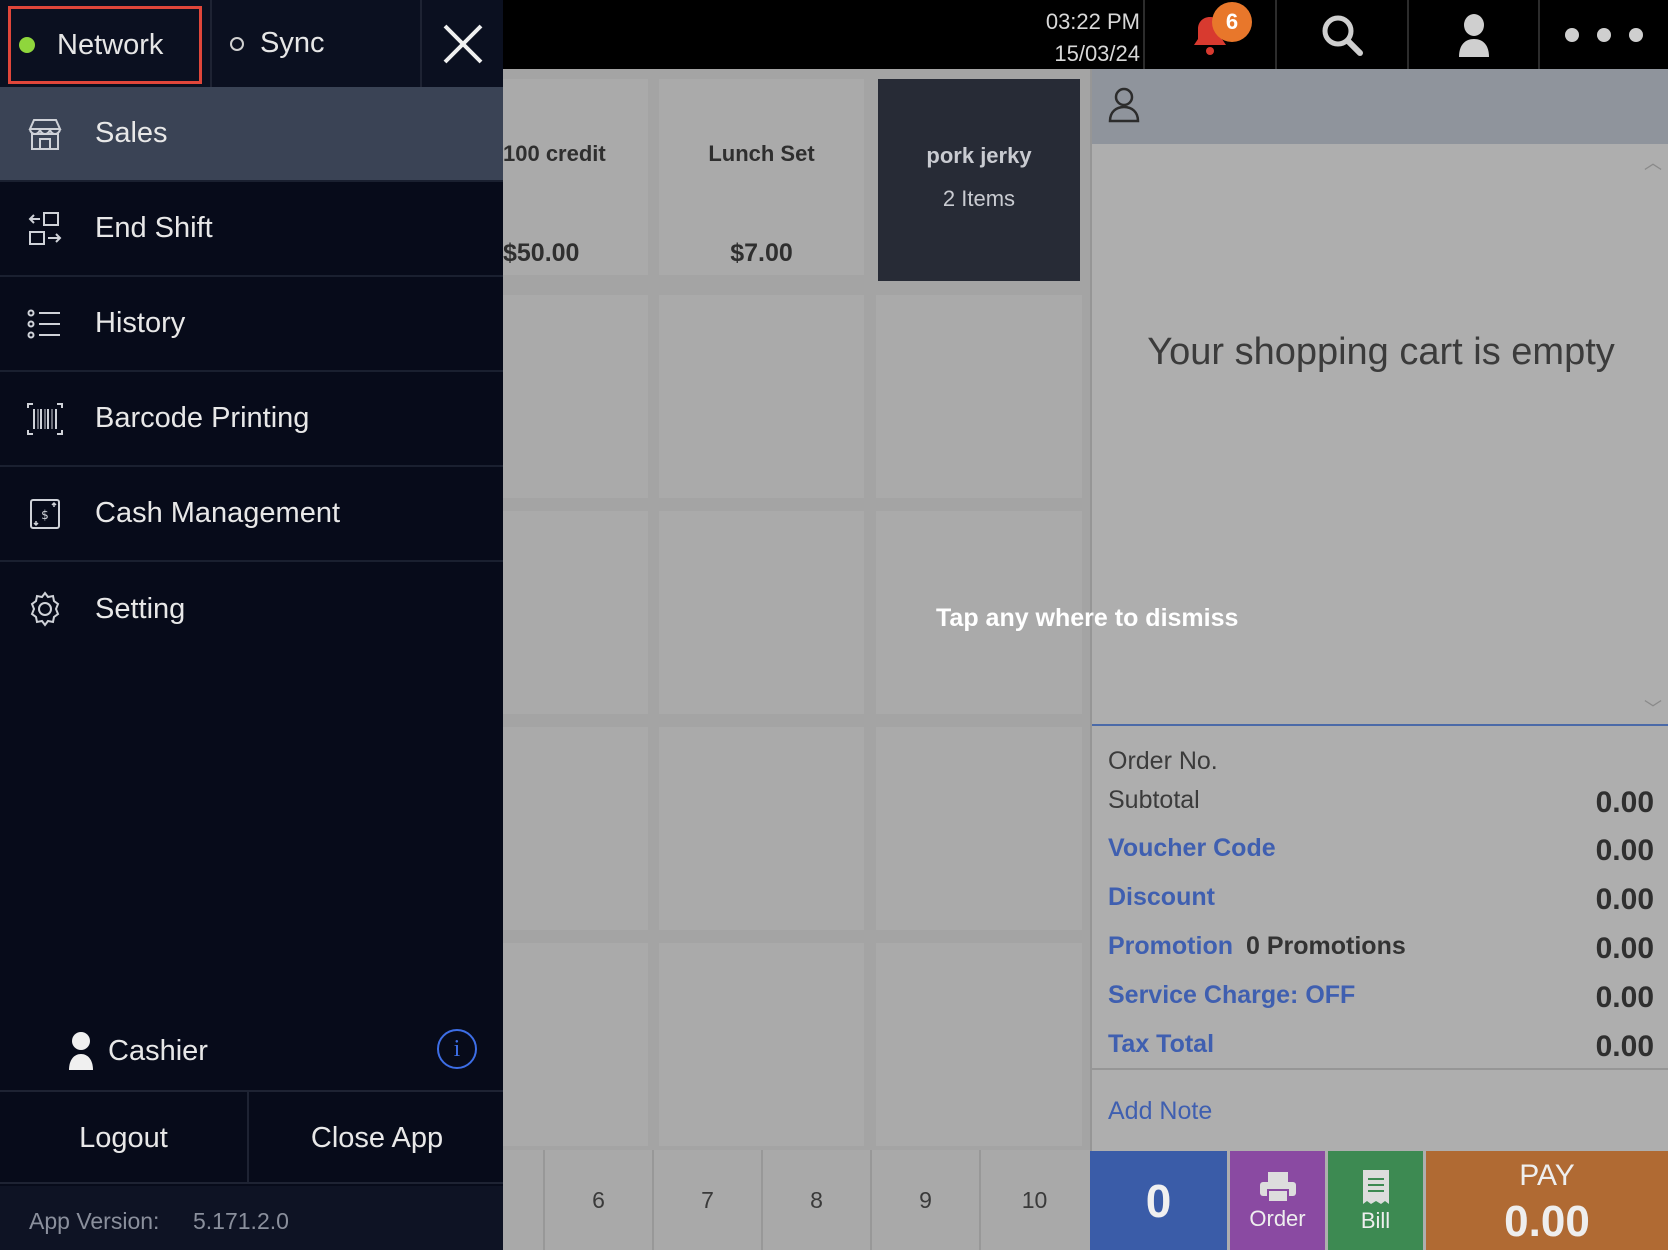 The image size is (1668, 1250). I want to click on page-button: 9, so click(924, 1200).